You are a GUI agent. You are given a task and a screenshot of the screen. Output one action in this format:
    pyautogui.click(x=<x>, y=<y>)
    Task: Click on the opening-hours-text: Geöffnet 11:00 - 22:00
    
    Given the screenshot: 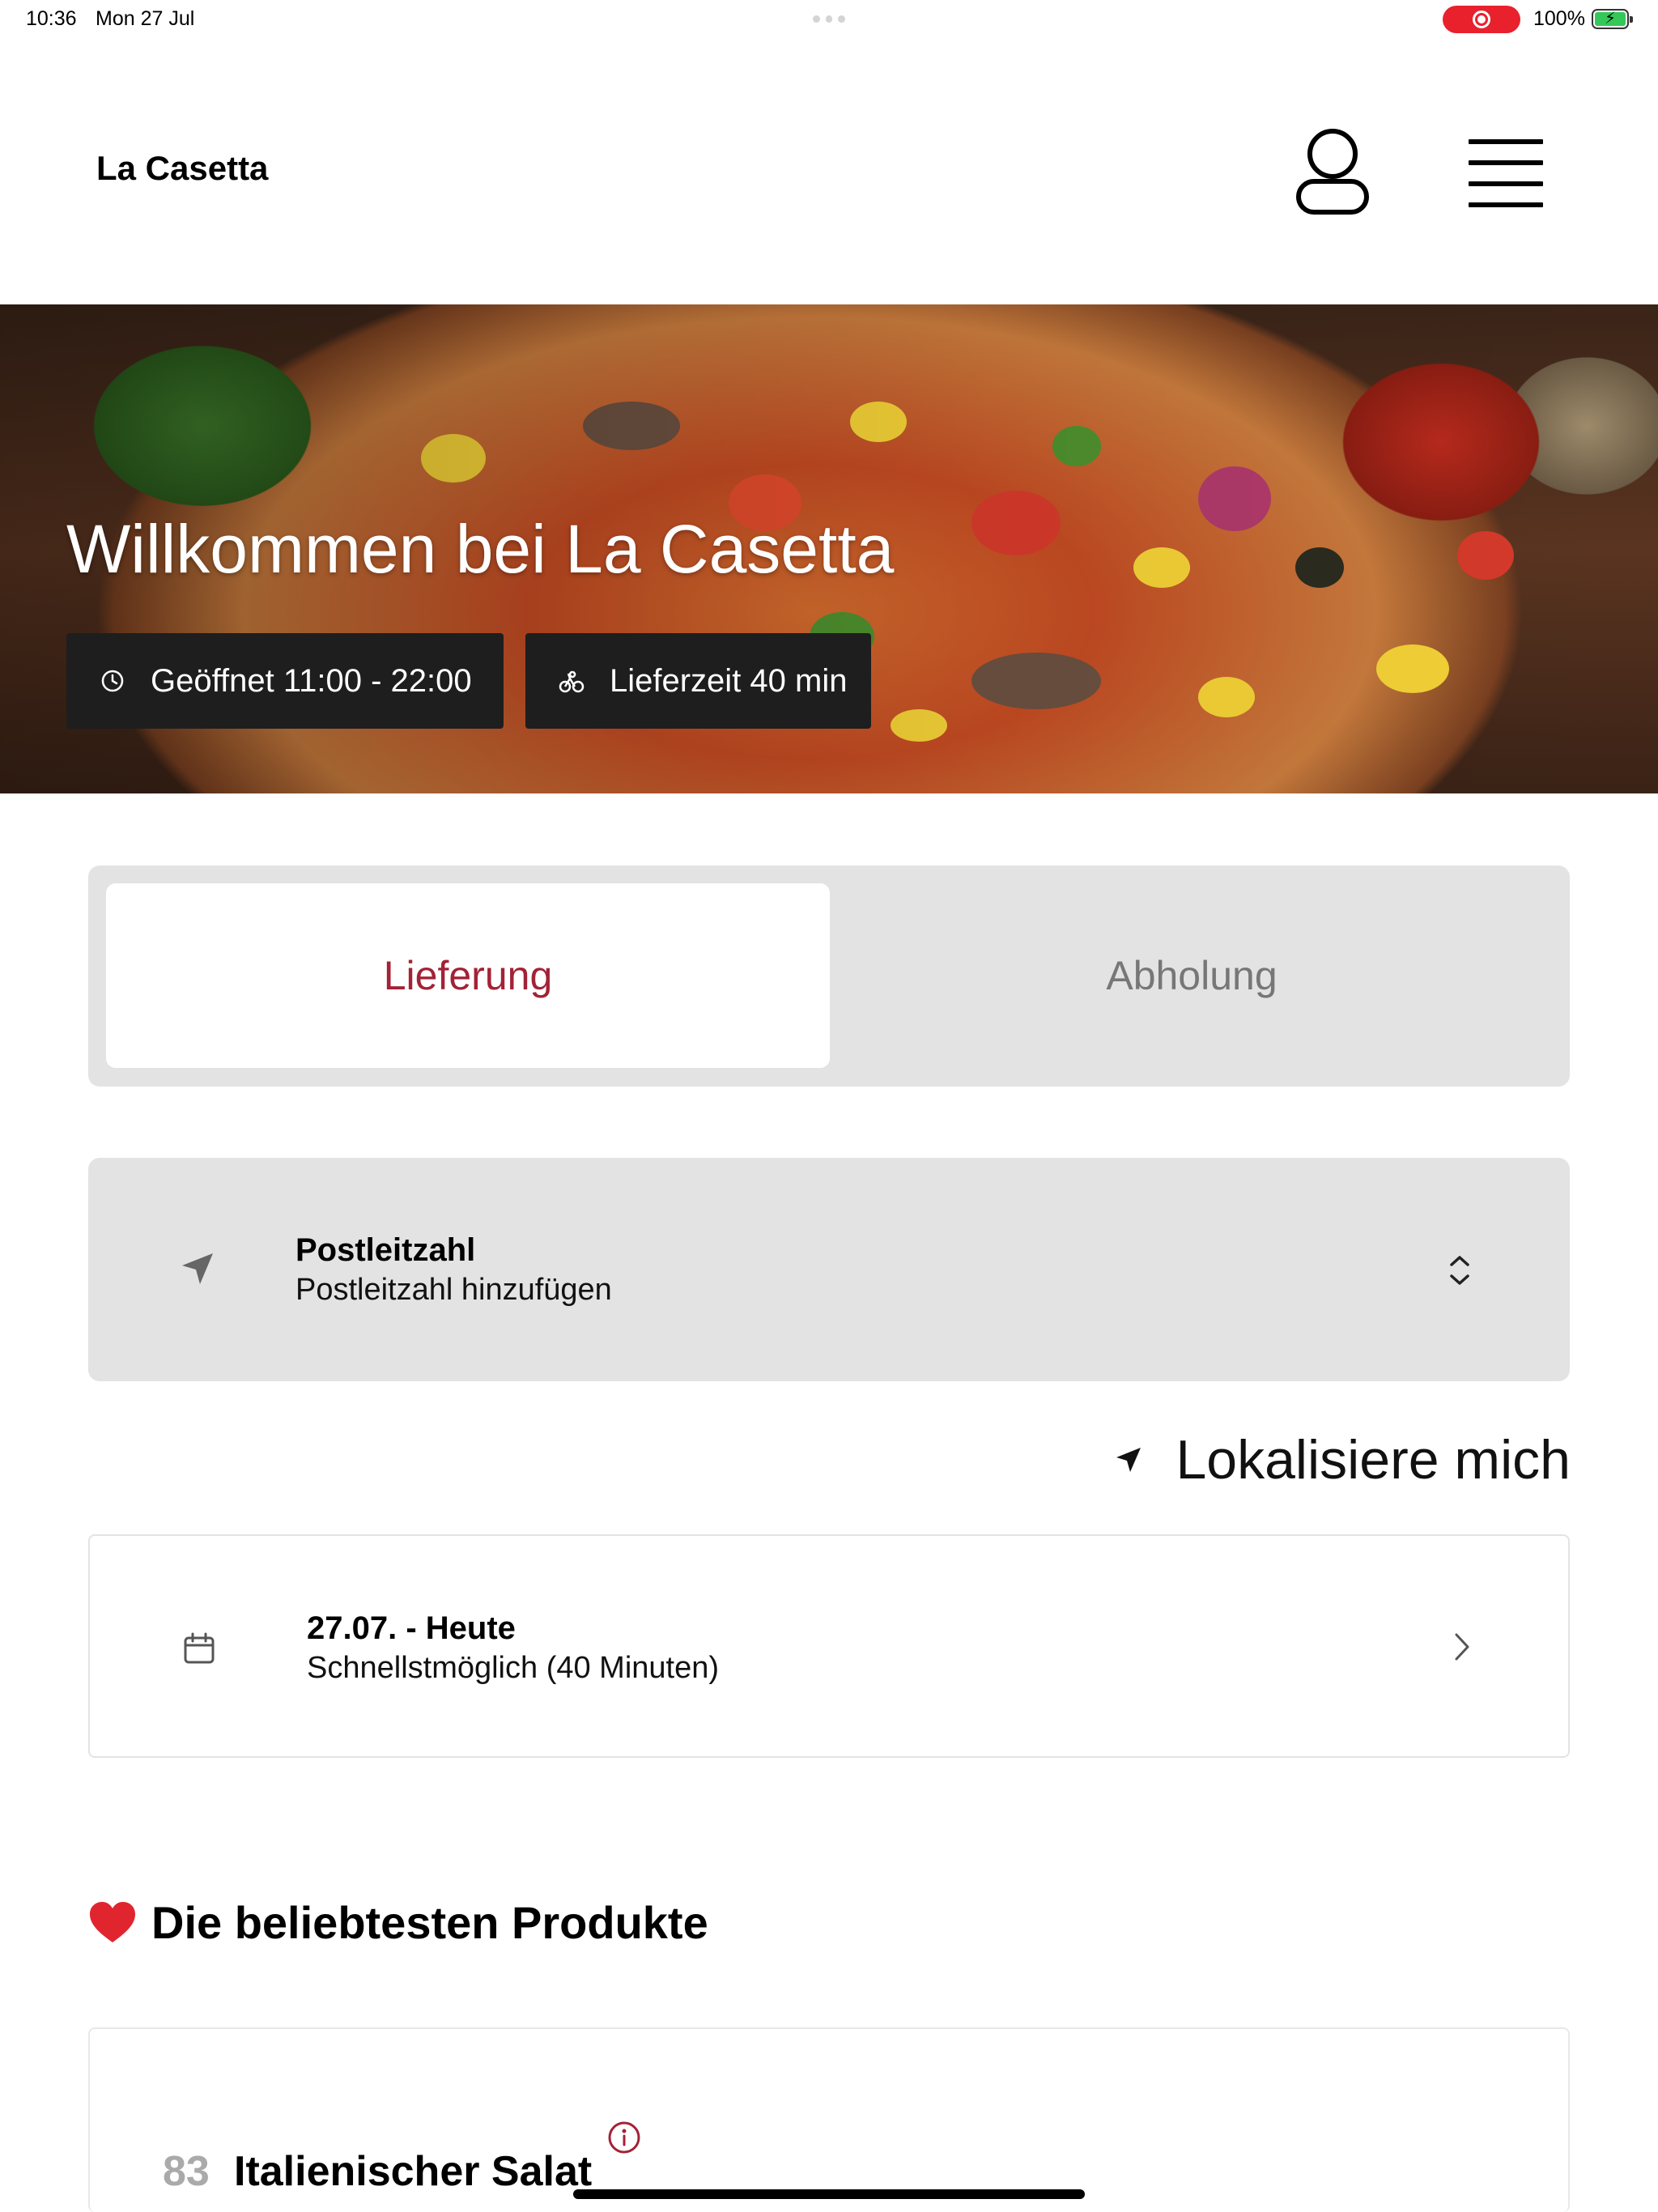 What is the action you would take?
    pyautogui.click(x=311, y=681)
    